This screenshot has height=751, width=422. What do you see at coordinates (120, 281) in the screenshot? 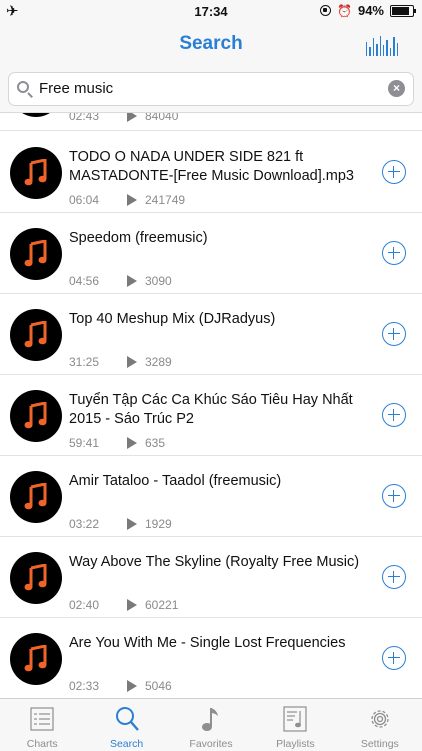
I see `track-meta: 04:56 3090` at bounding box center [120, 281].